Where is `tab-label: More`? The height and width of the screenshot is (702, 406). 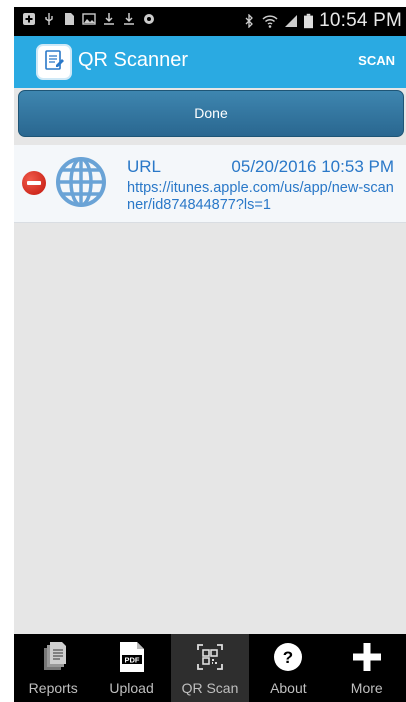 tab-label: More is located at coordinates (366, 688).